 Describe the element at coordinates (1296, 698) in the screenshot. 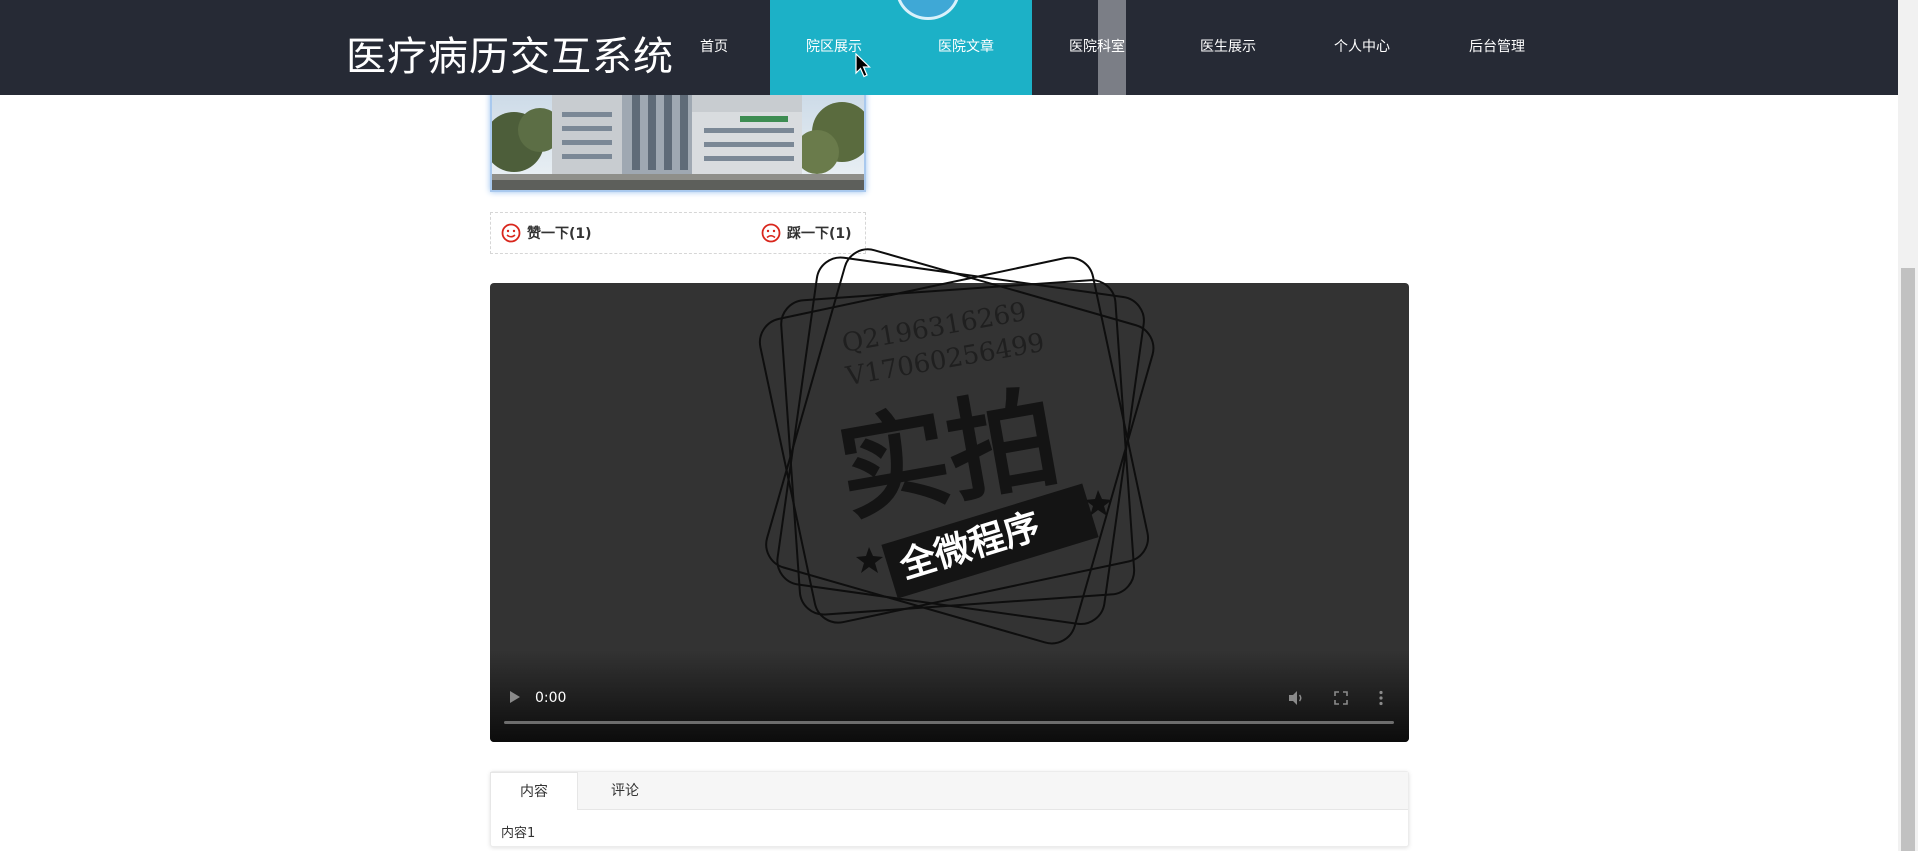

I see `volume-icon` at that location.